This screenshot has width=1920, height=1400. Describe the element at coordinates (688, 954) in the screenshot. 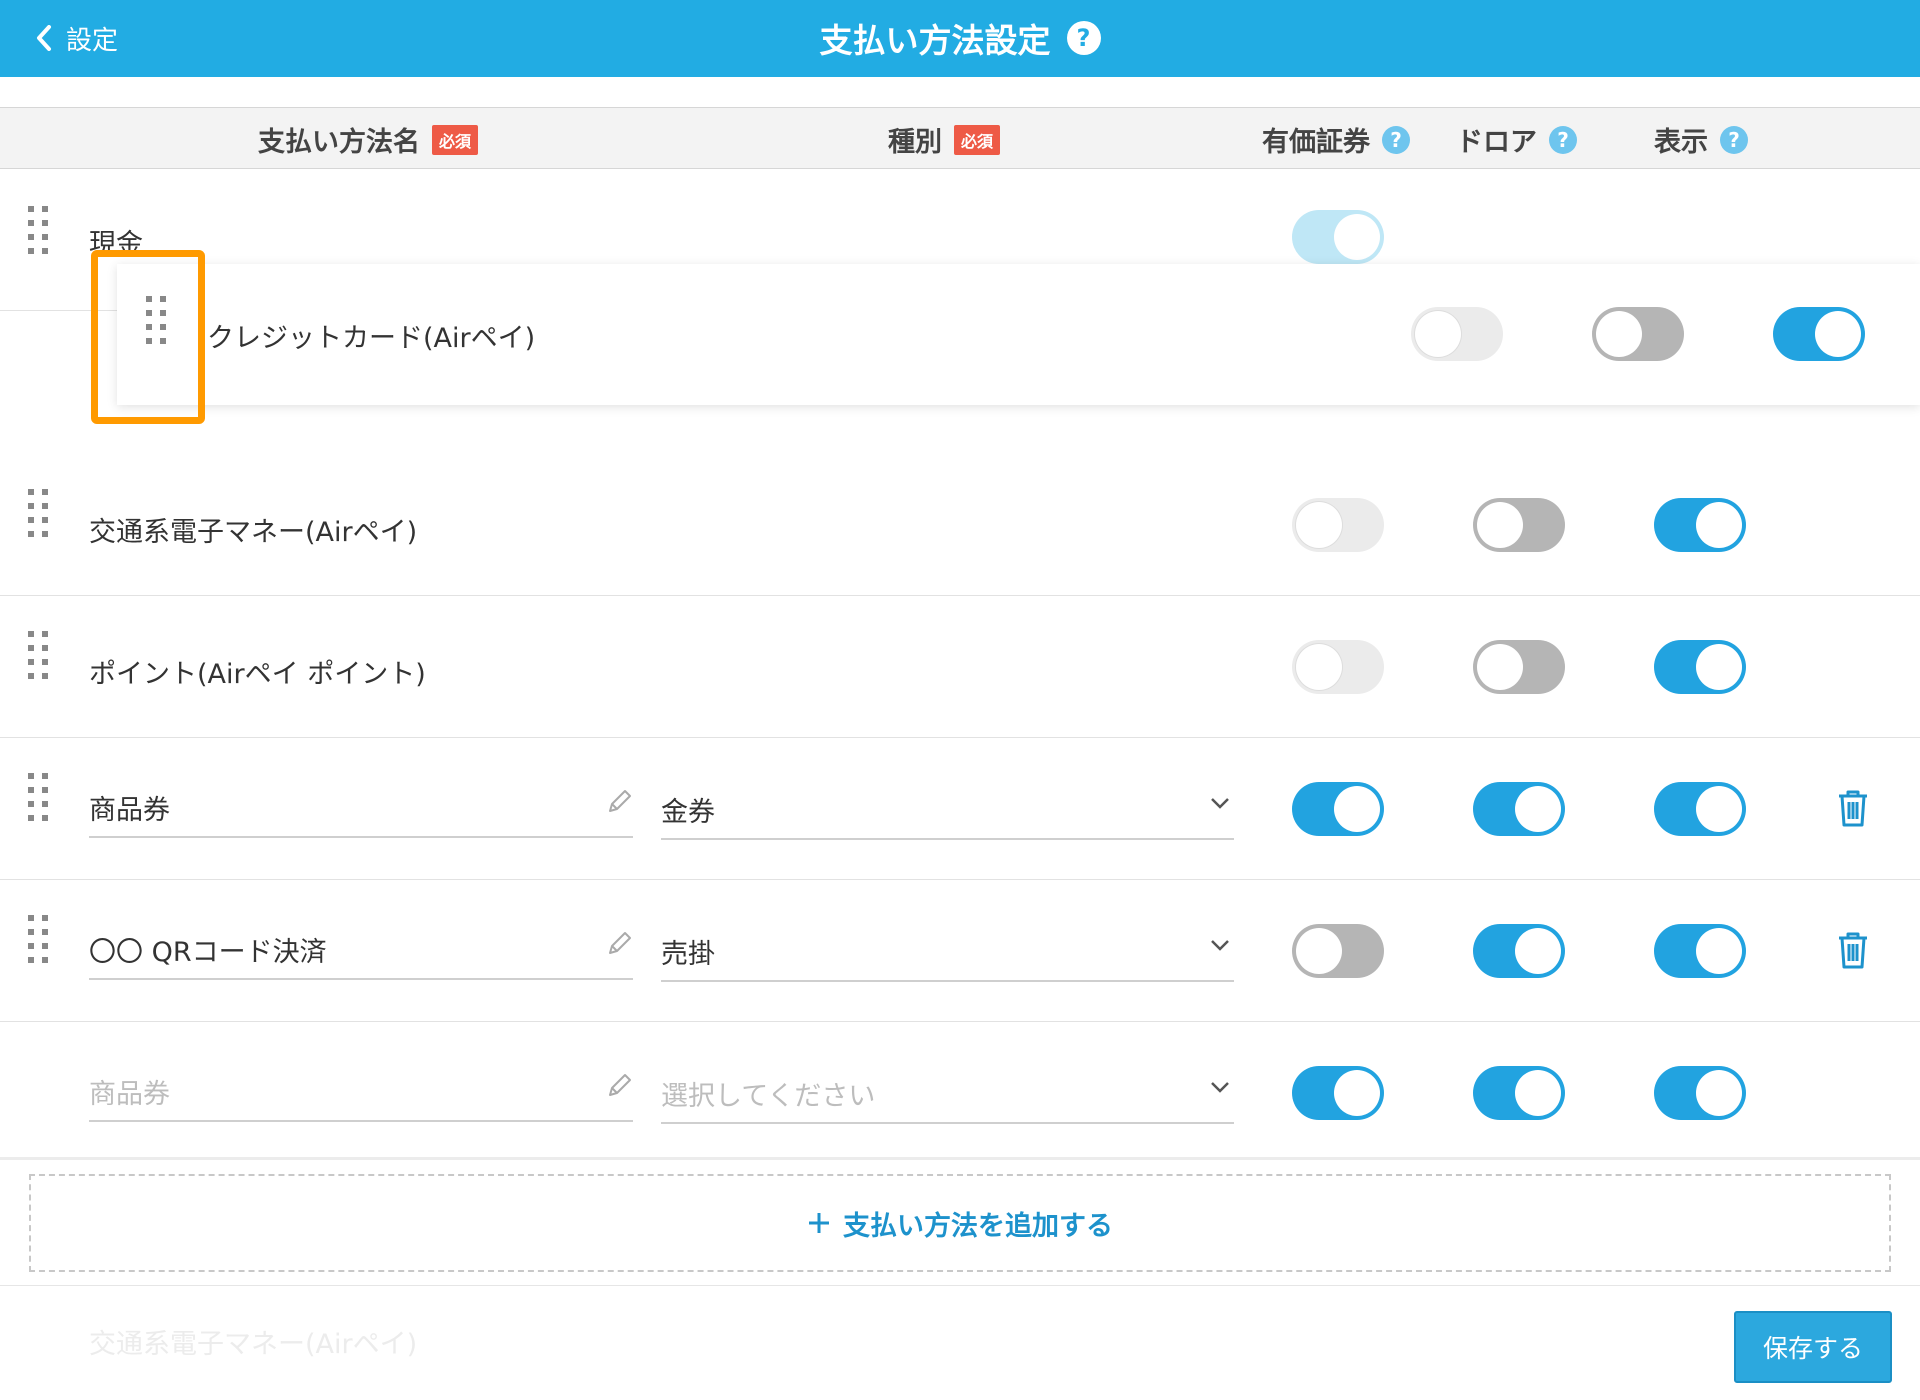

I see `type-value: 売掛` at that location.